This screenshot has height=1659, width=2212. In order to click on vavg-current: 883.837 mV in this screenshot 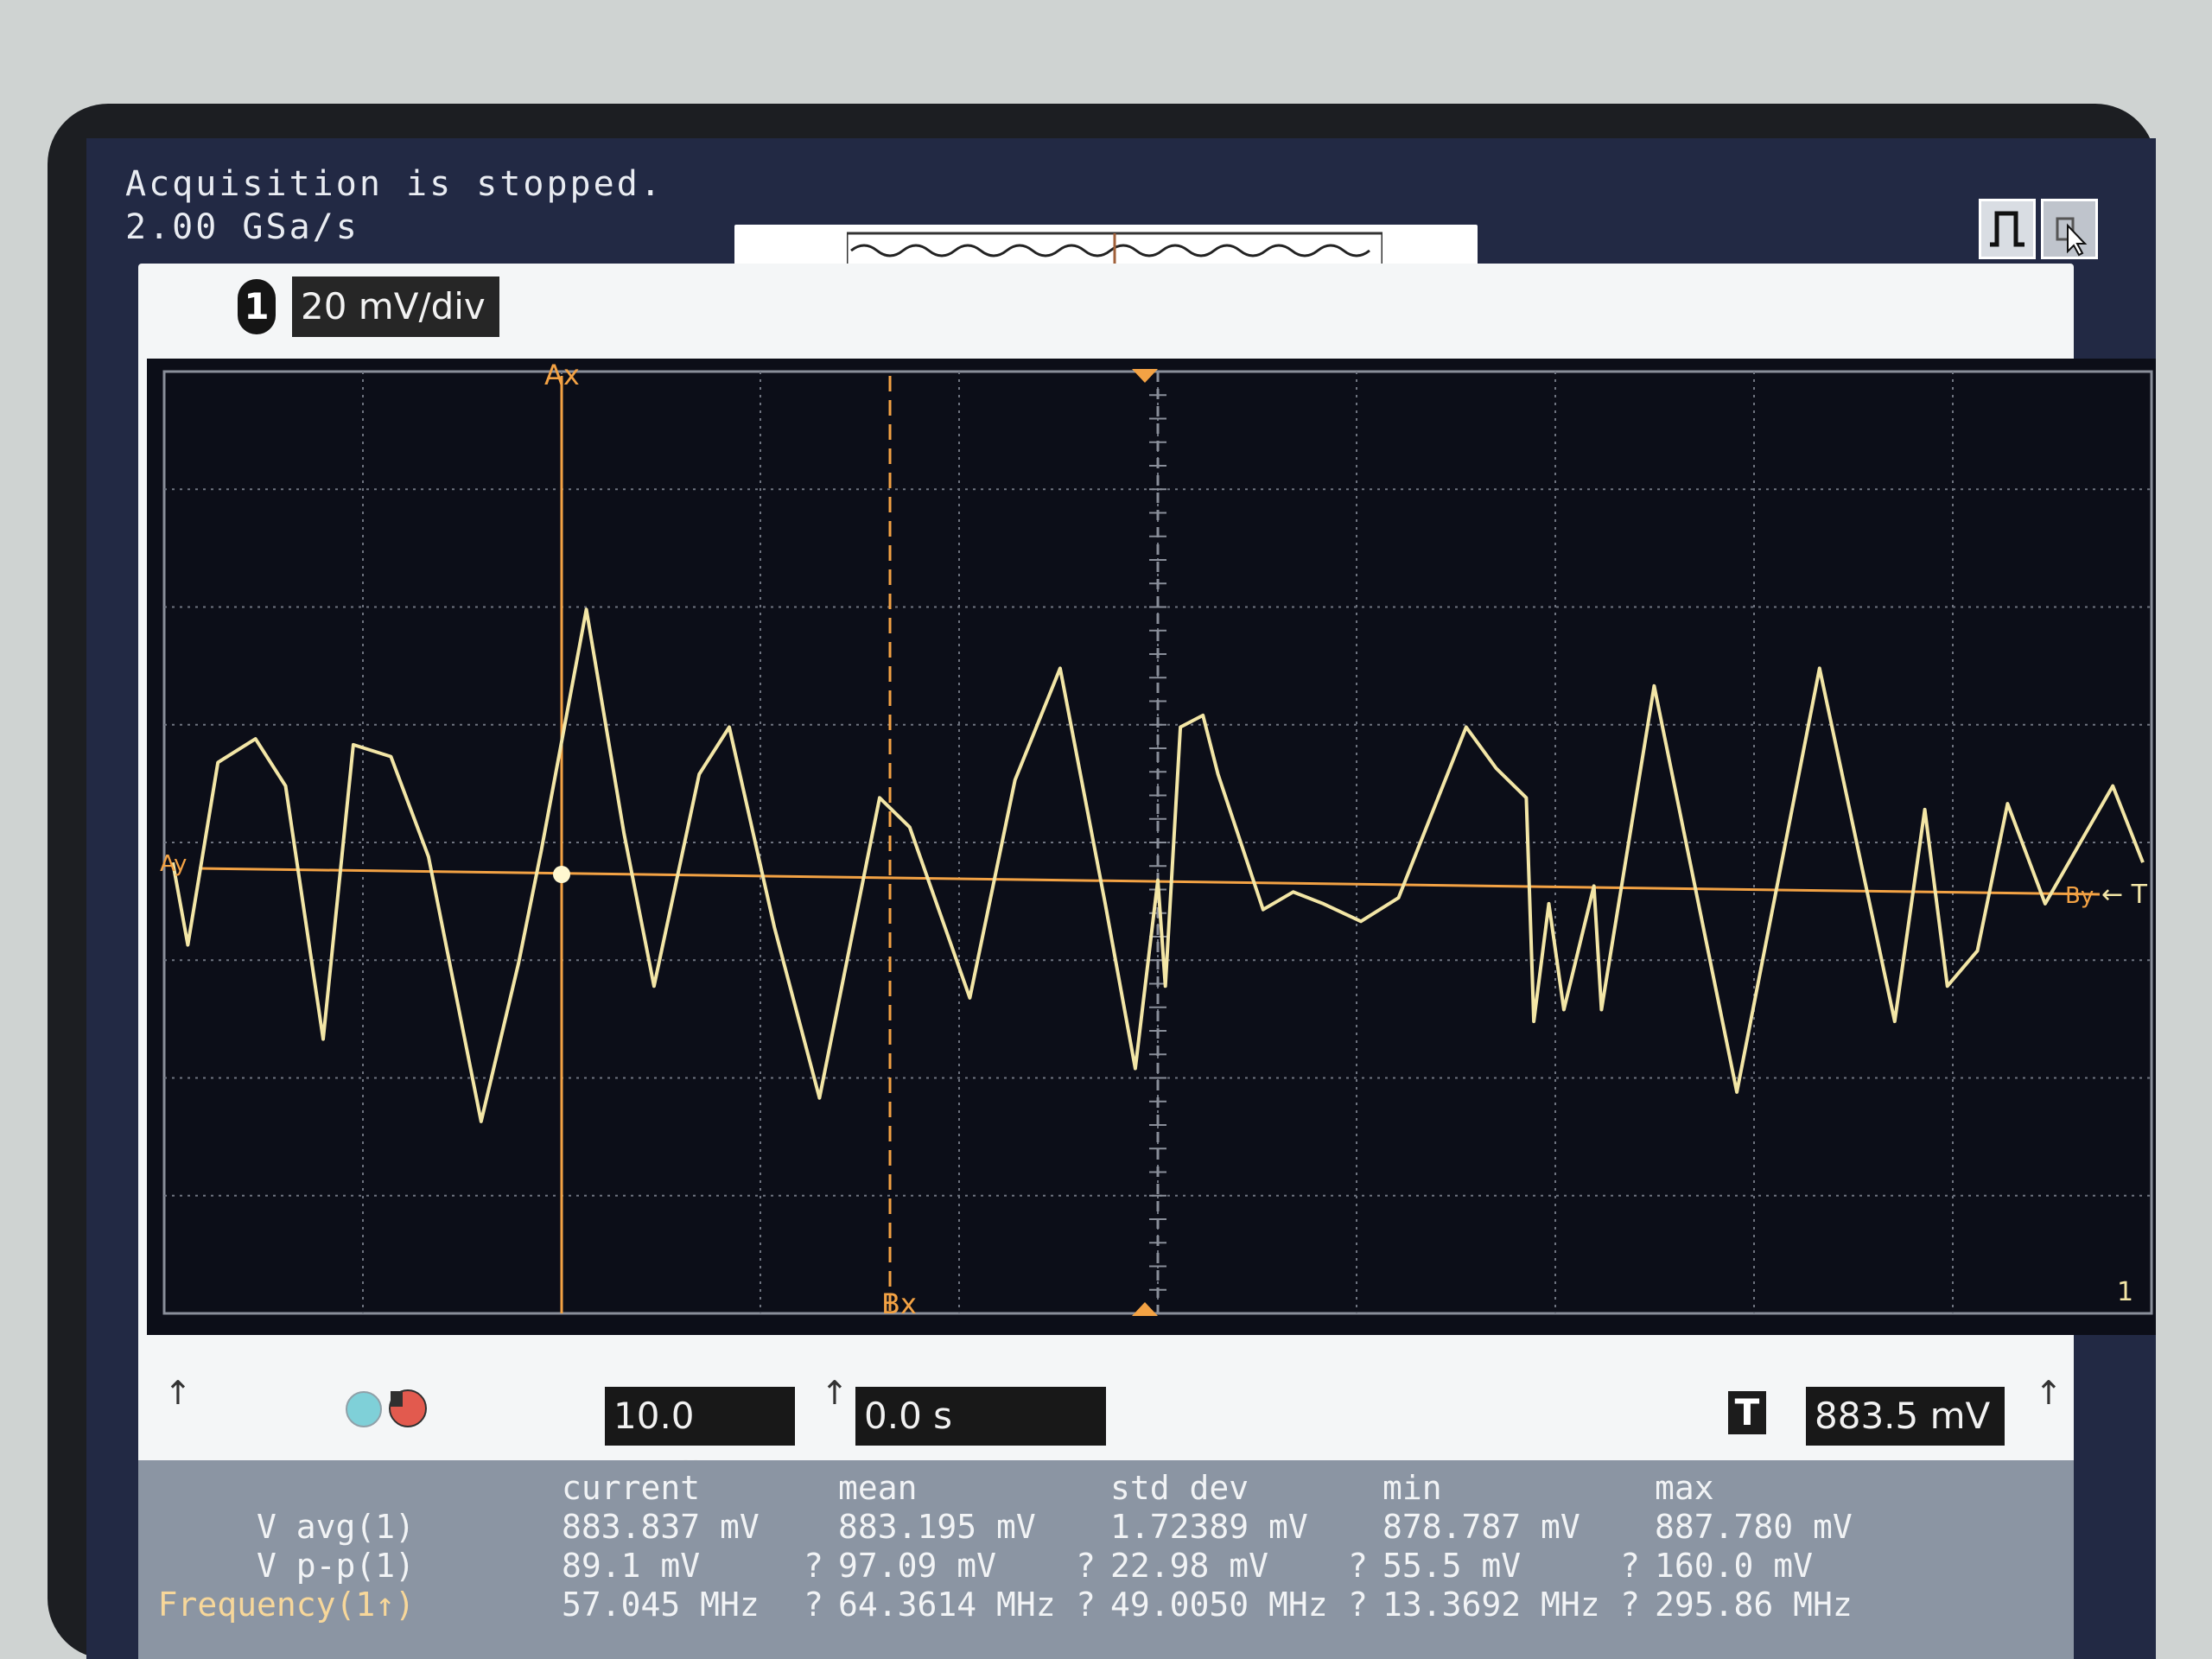, I will do `click(661, 1527)`.